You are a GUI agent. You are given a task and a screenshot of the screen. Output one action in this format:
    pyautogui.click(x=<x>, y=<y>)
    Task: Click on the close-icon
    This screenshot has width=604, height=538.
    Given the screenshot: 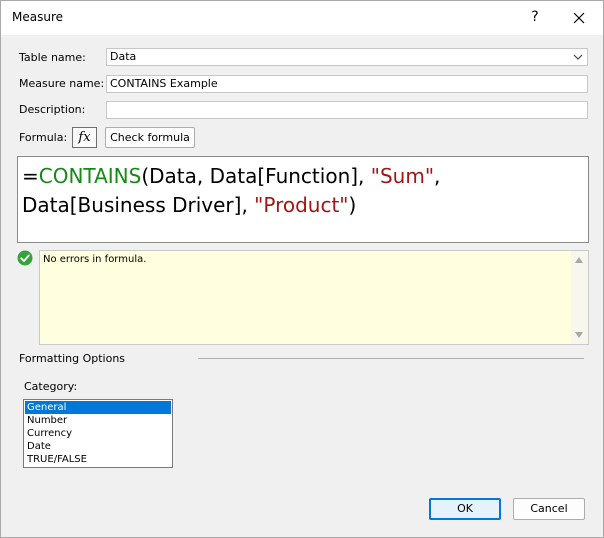 What is the action you would take?
    pyautogui.click(x=579, y=17)
    